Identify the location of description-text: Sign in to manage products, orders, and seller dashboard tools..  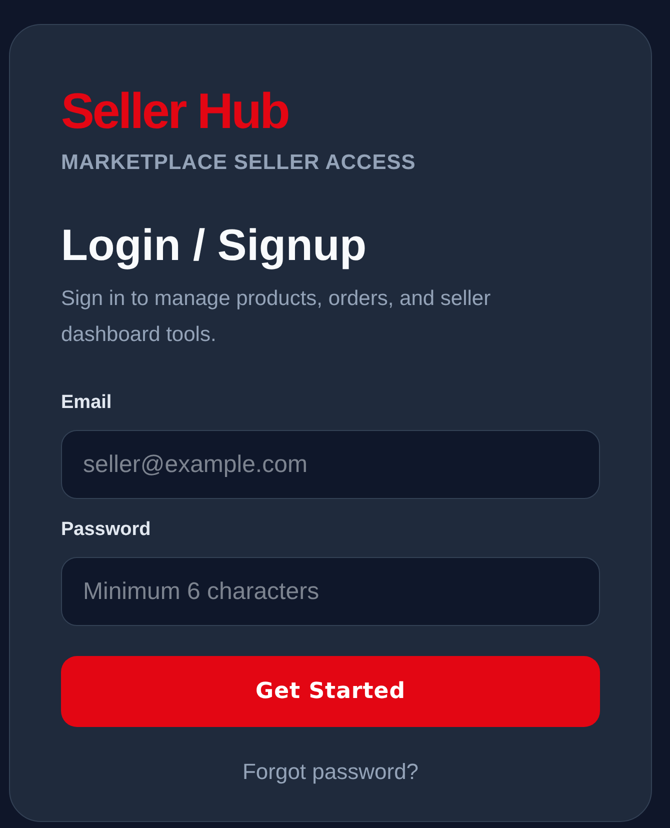
(276, 317).